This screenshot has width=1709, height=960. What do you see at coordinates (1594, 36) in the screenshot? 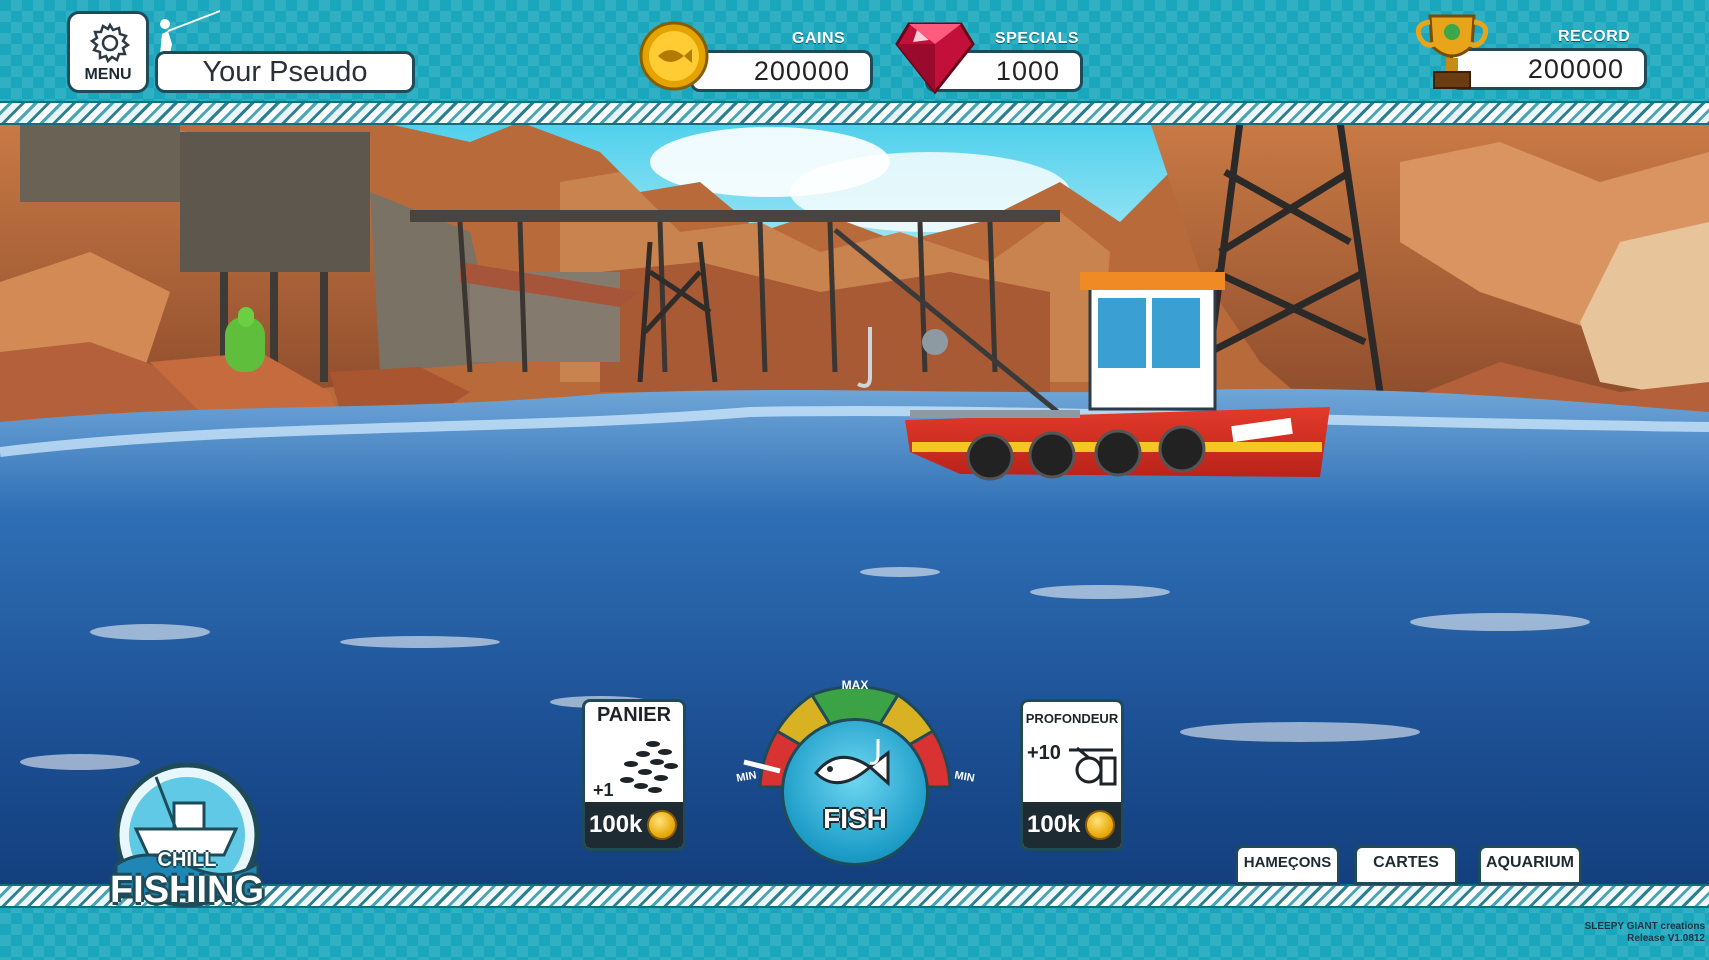
I see `record-label: RECORD` at bounding box center [1594, 36].